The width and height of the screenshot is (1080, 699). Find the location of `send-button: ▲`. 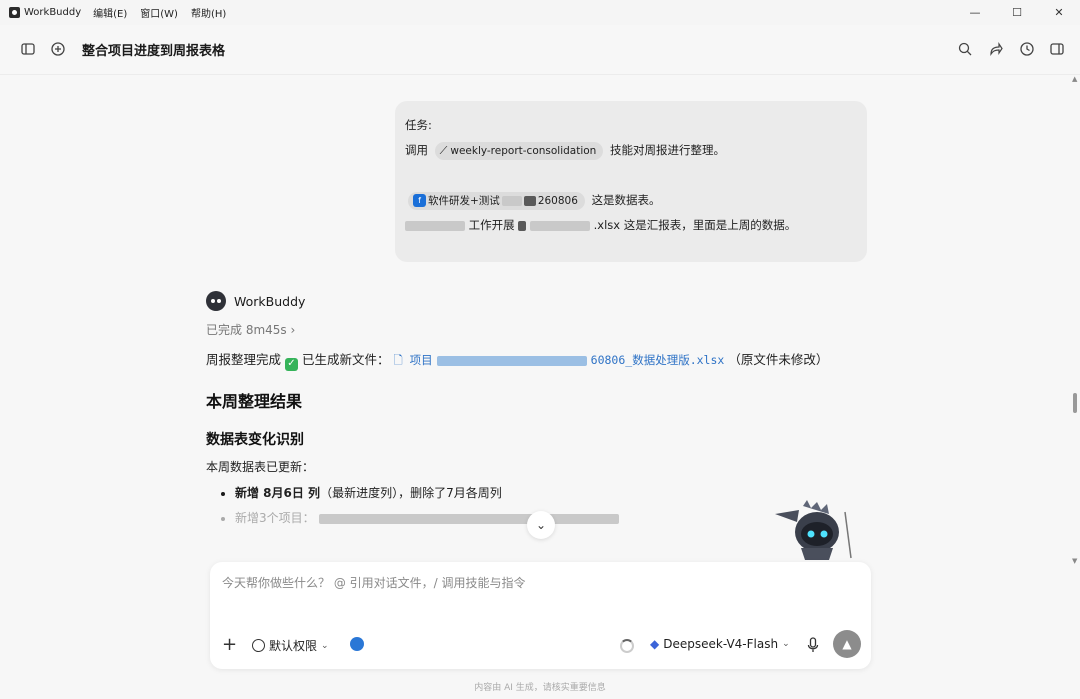

send-button: ▲ is located at coordinates (847, 644).